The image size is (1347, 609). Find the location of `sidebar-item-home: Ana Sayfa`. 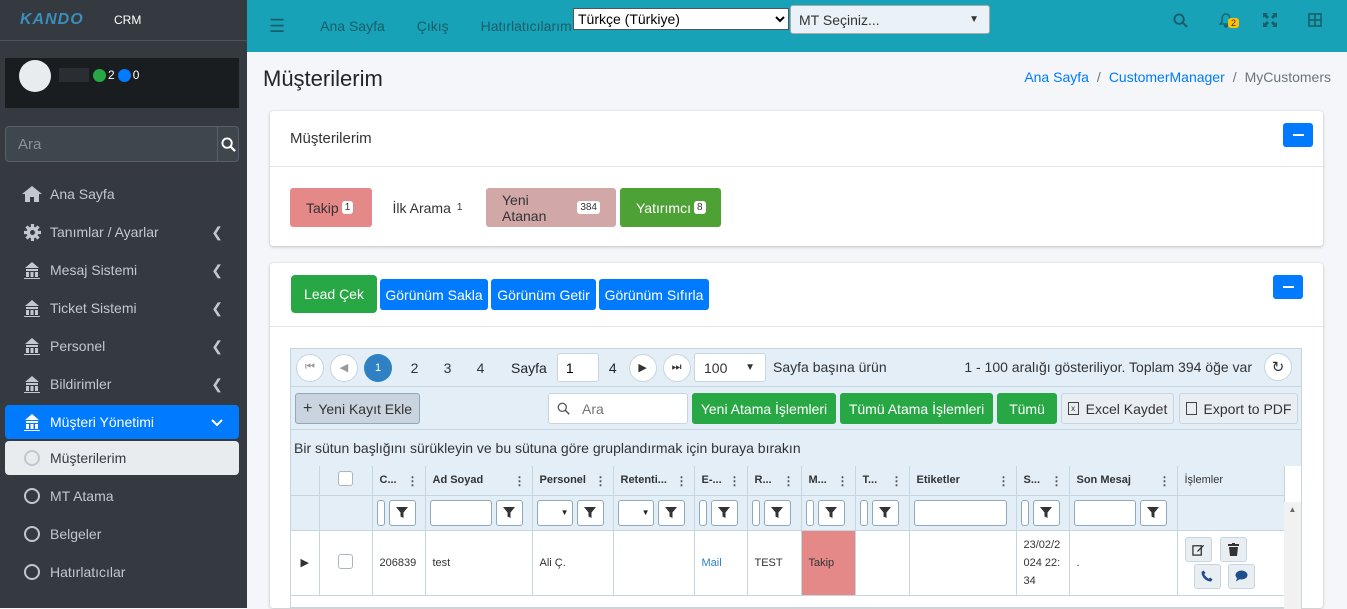

sidebar-item-home: Ana Sayfa is located at coordinates (122, 194).